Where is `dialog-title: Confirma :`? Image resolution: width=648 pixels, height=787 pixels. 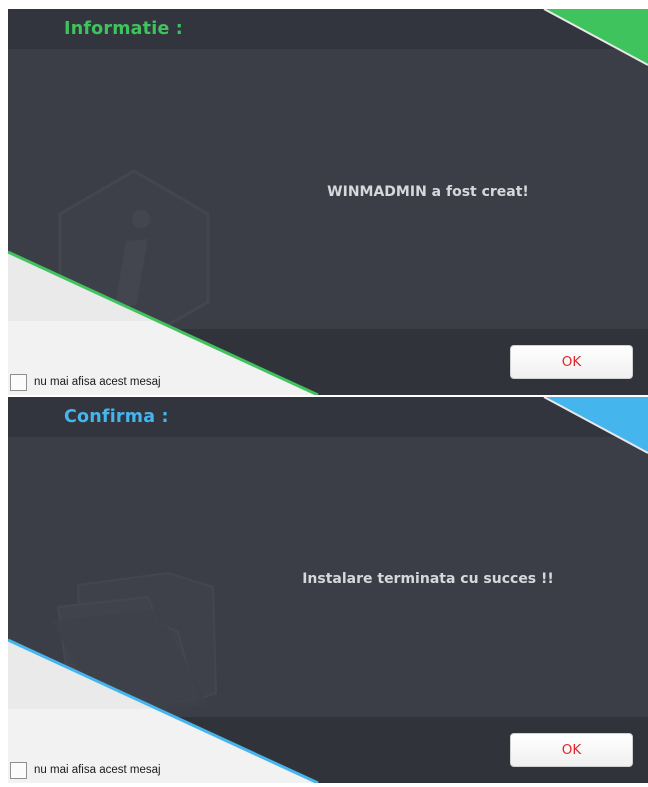
dialog-title: Confirma : is located at coordinates (116, 417).